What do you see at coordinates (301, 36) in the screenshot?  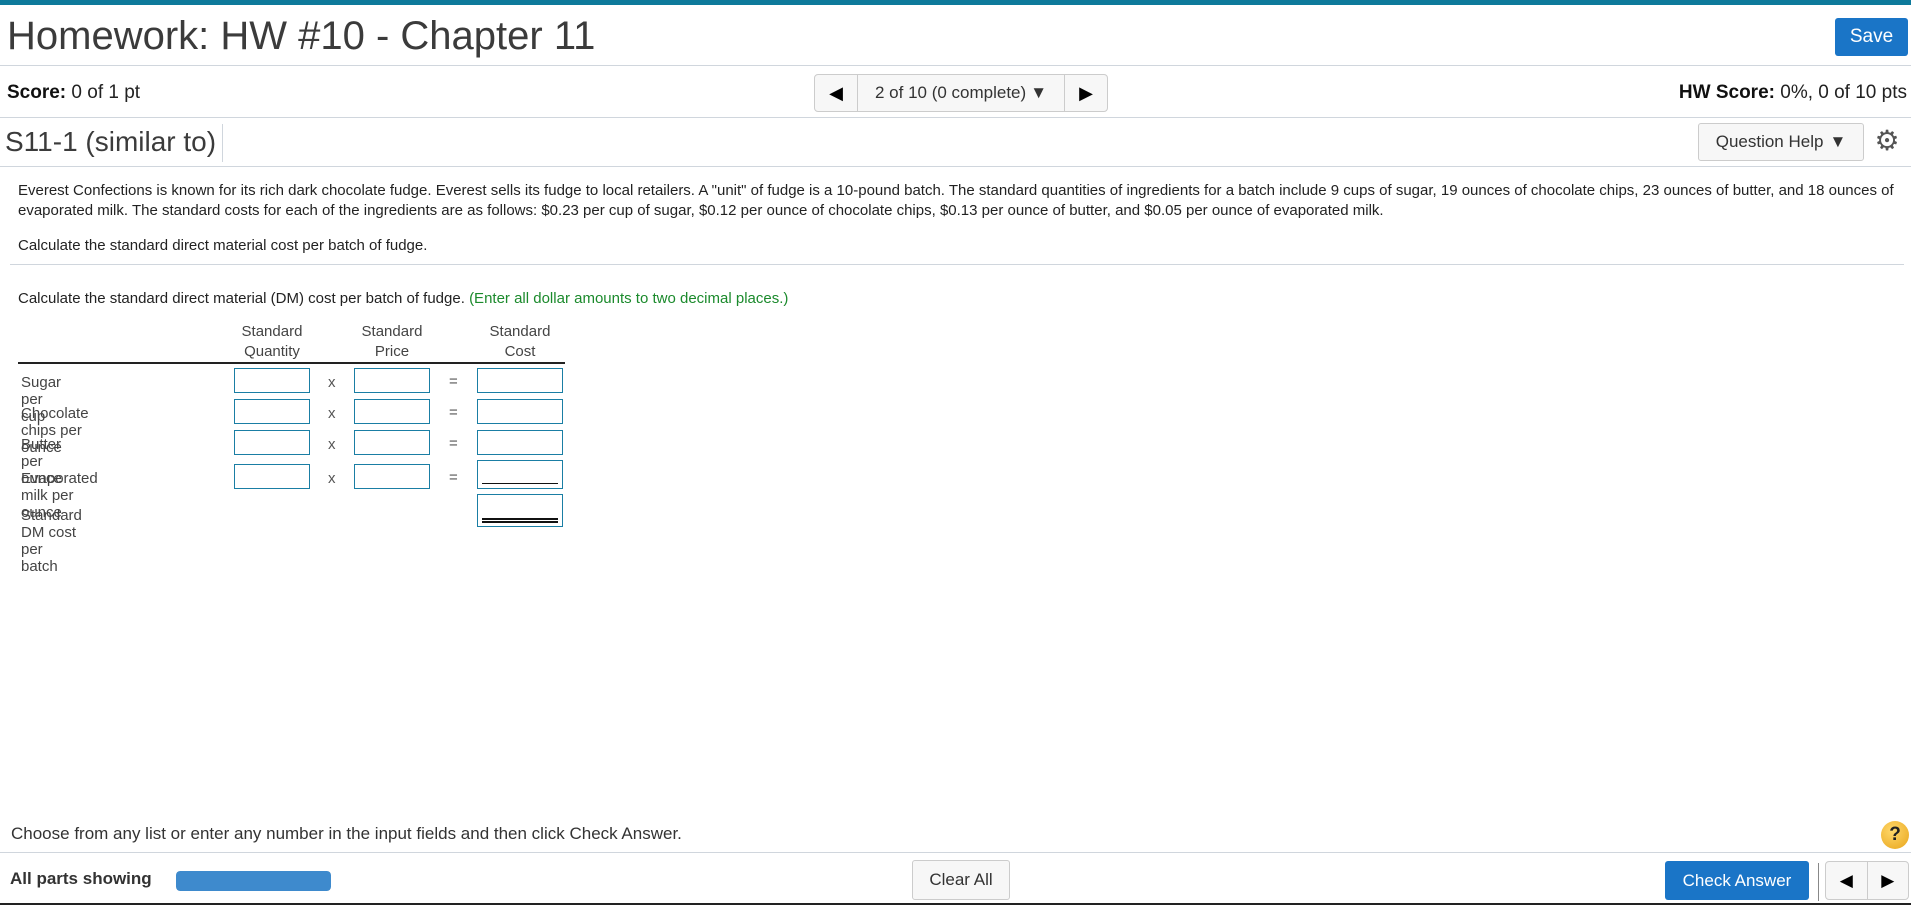 I see `page-title: Homework: HW #10 - Chapter 11` at bounding box center [301, 36].